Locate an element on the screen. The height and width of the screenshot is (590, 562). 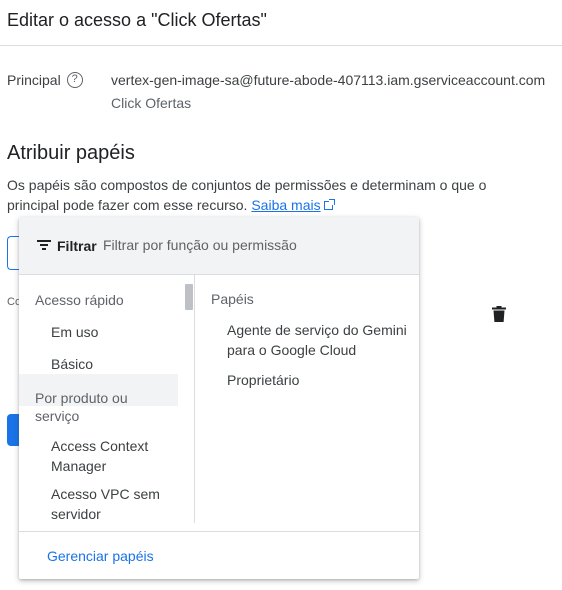
principal-label-row: Principal ? is located at coordinates (45, 80).